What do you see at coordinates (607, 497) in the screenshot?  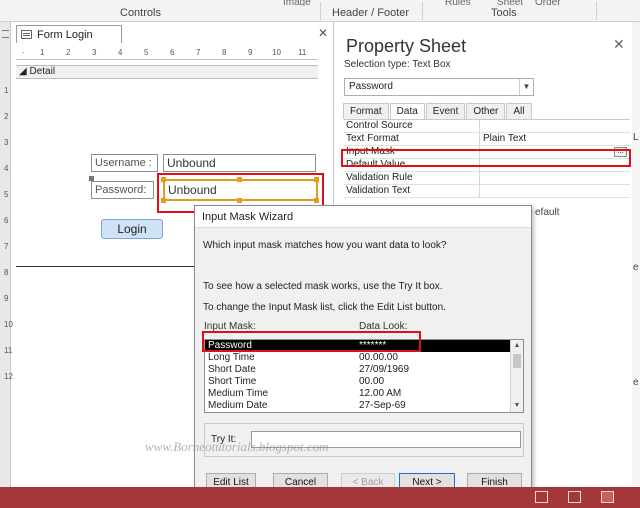 I see `design-view-icon` at bounding box center [607, 497].